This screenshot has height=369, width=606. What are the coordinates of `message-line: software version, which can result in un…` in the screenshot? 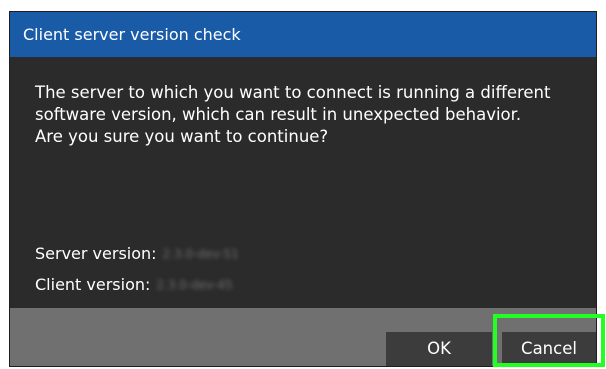 It's located at (278, 114).